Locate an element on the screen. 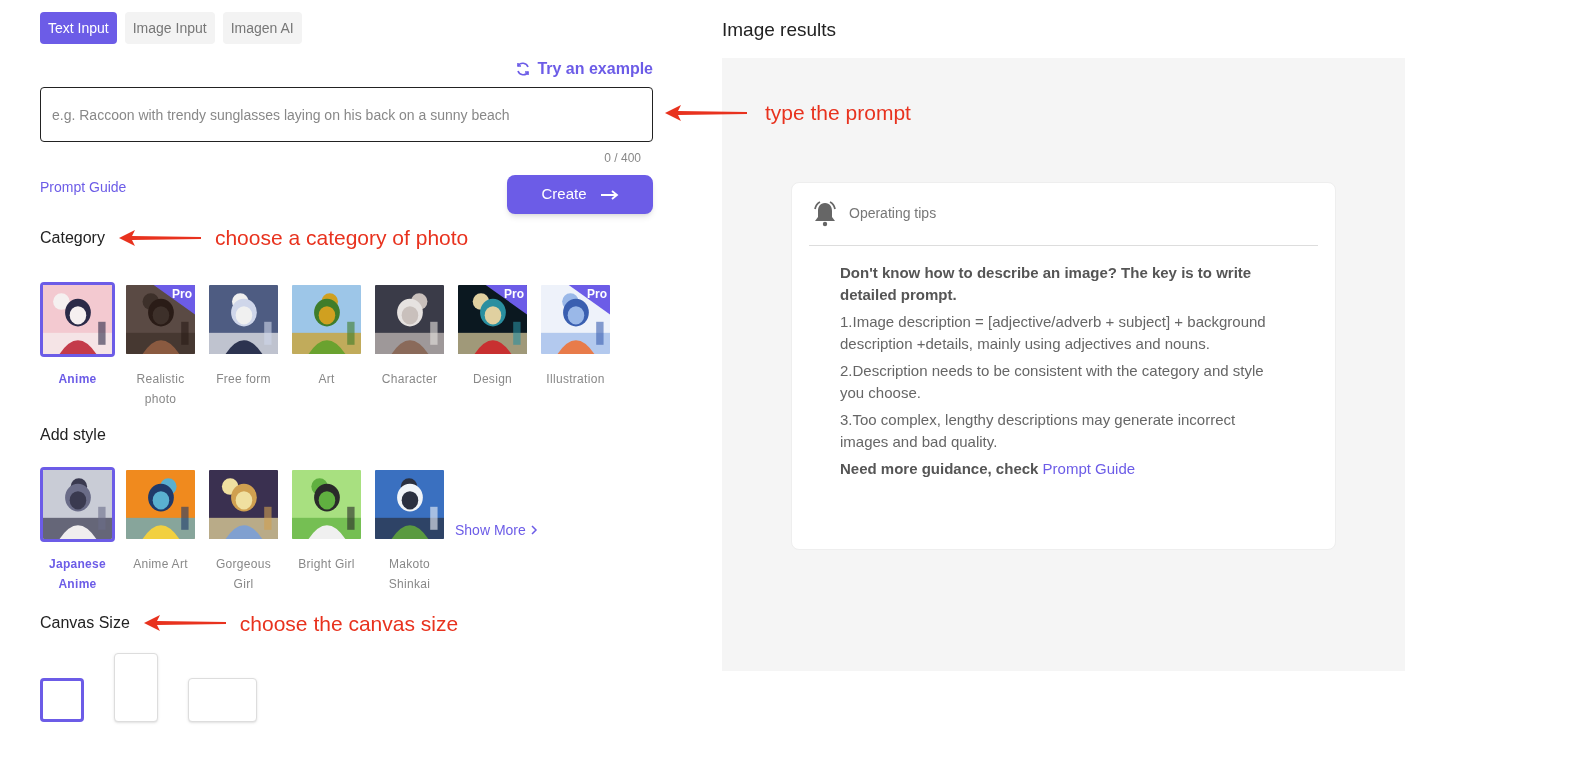 Image resolution: width=1581 pixels, height=768 pixels. style-label: Japanese Anime is located at coordinates (77, 574).